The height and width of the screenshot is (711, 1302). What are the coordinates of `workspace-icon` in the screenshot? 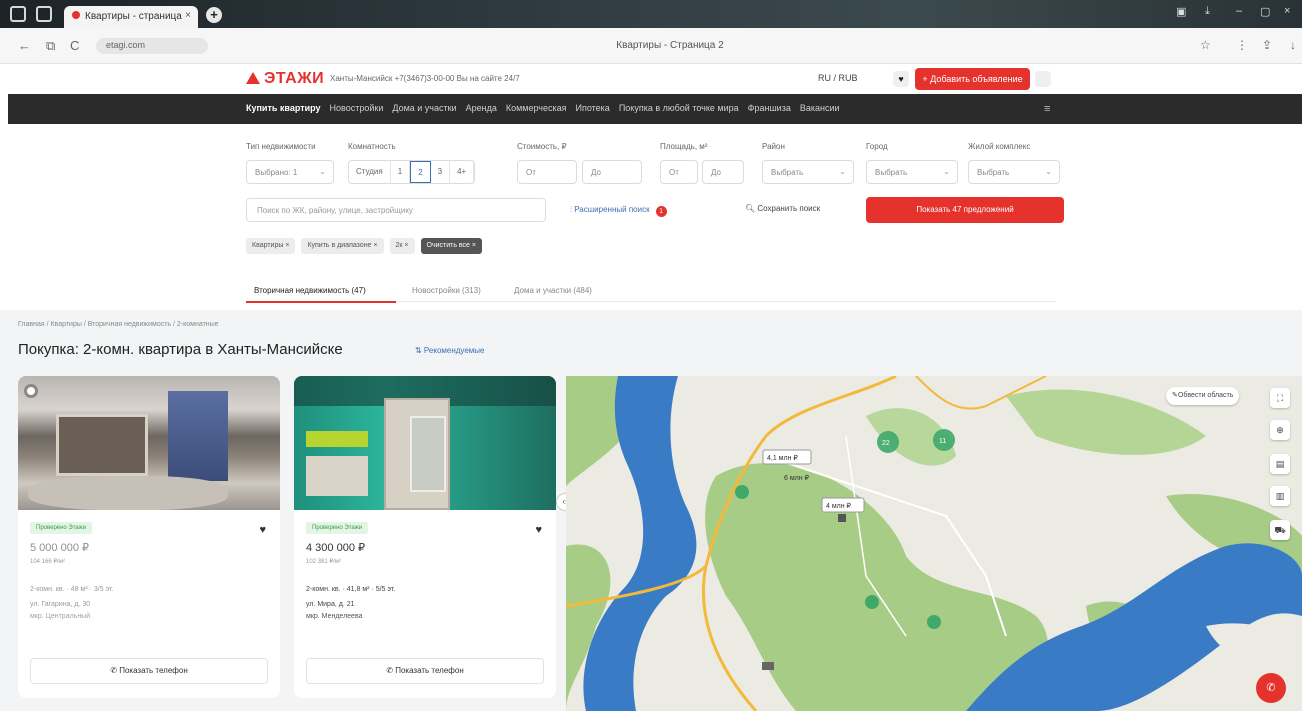 It's located at (44, 14).